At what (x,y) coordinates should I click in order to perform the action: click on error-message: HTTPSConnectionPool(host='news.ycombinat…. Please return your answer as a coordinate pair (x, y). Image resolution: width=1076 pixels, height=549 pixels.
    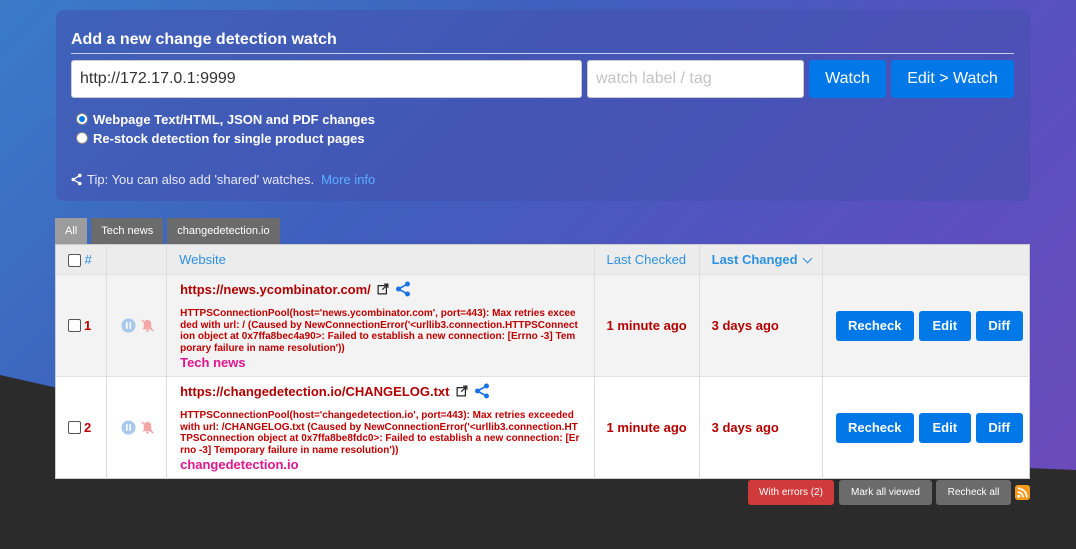
    Looking at the image, I should click on (379, 331).